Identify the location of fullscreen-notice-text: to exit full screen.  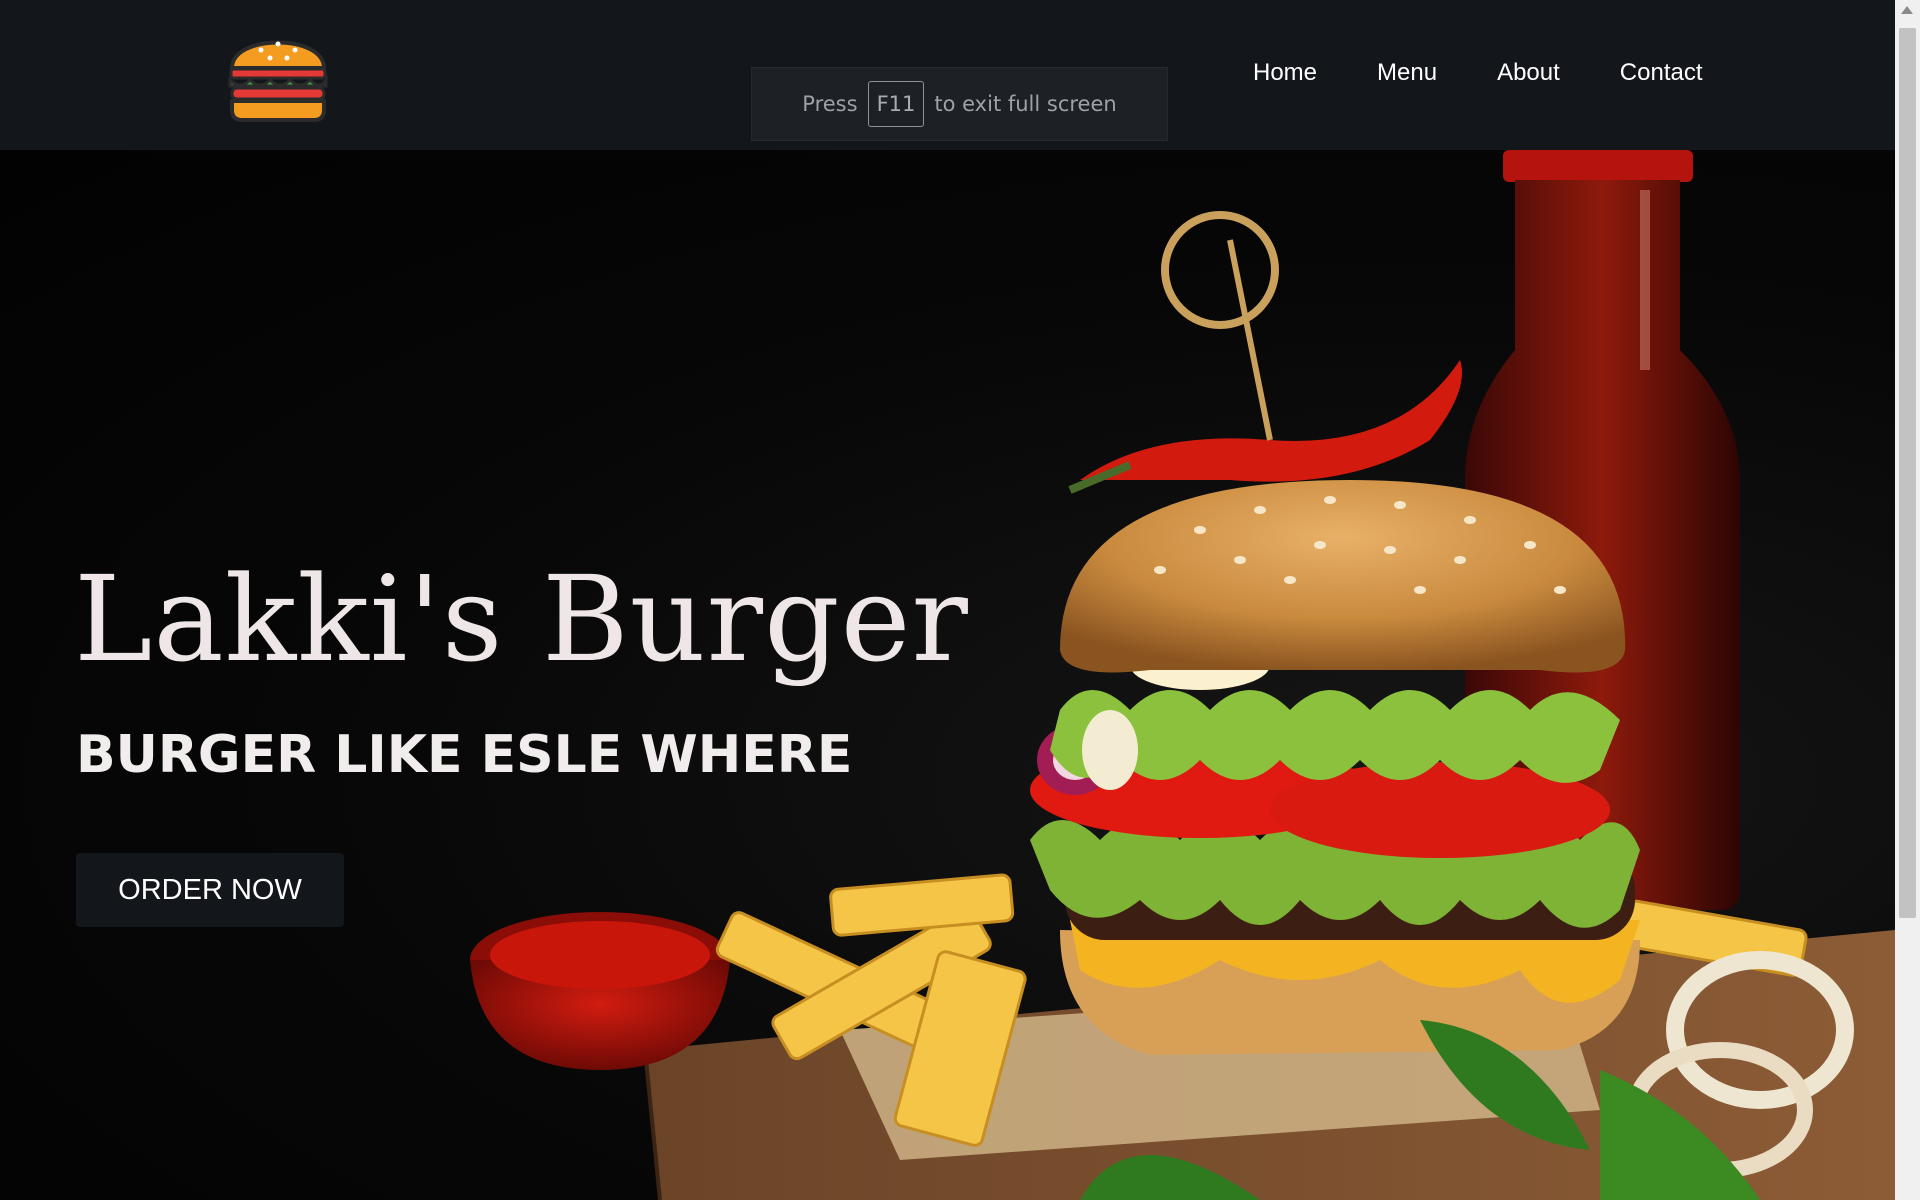
(1025, 104).